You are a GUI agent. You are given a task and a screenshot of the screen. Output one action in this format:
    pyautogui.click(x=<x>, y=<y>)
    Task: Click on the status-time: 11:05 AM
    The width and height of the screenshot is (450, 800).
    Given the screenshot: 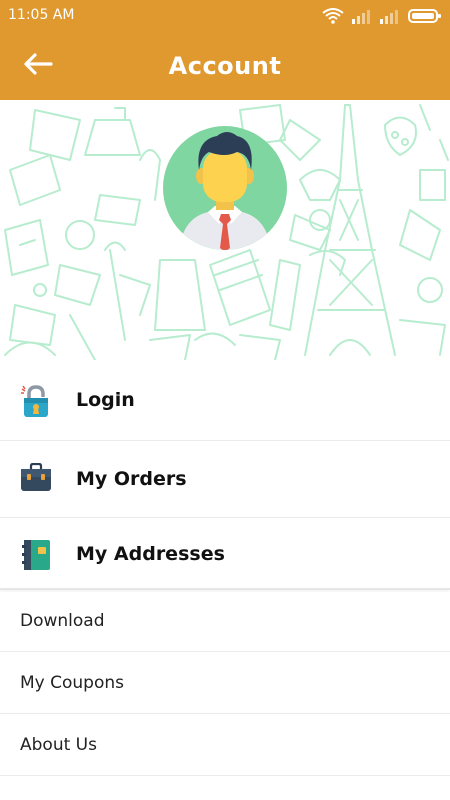 What is the action you would take?
    pyautogui.click(x=41, y=15)
    